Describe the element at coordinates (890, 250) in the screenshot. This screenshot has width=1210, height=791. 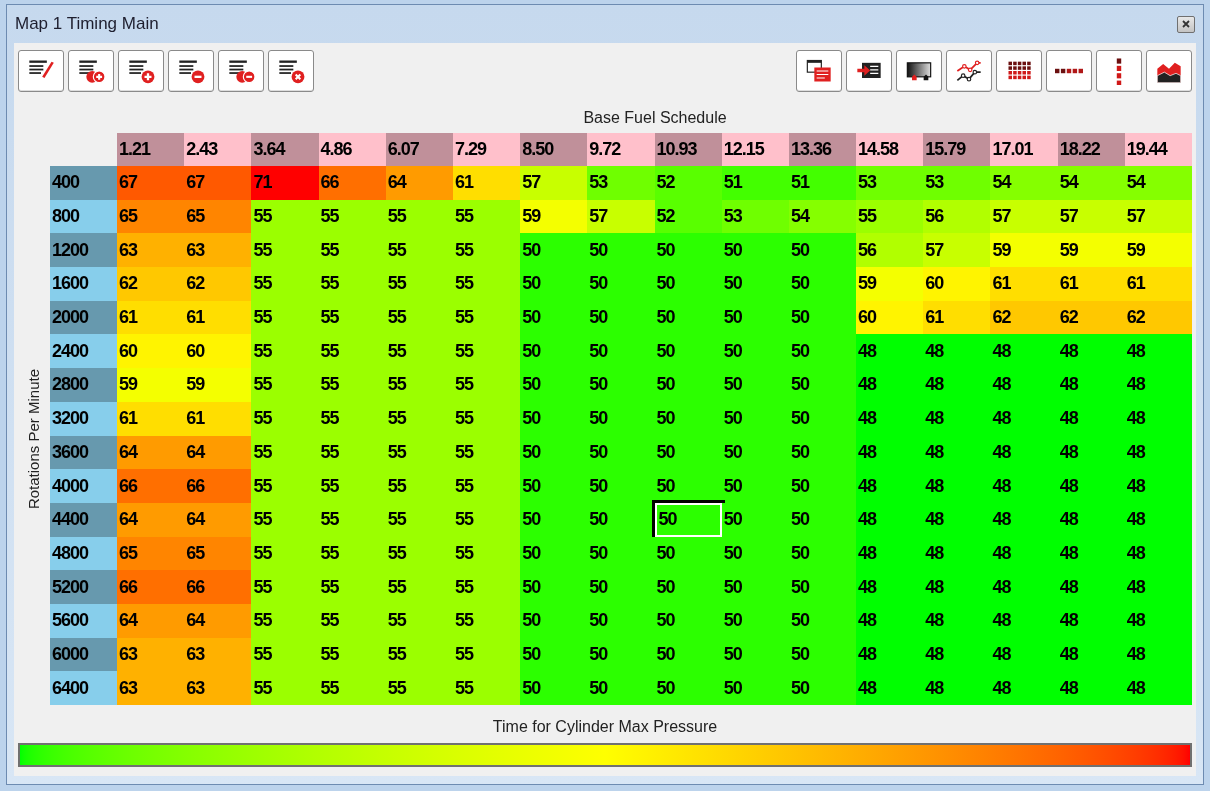
I see `table-cell: 56` at that location.